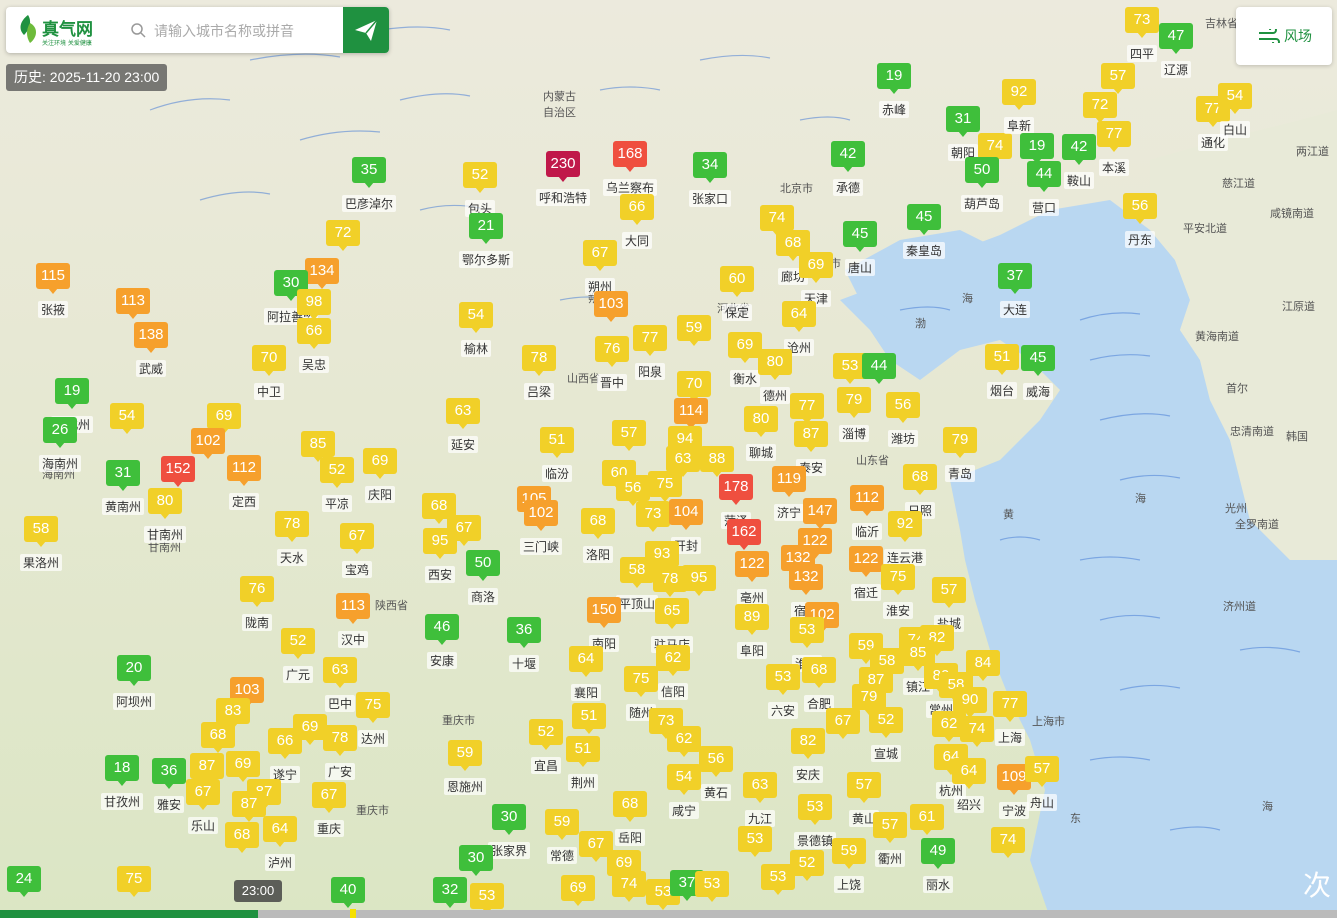 This screenshot has height=918, width=1337. I want to click on aqi-marker: 88, so click(717, 463).